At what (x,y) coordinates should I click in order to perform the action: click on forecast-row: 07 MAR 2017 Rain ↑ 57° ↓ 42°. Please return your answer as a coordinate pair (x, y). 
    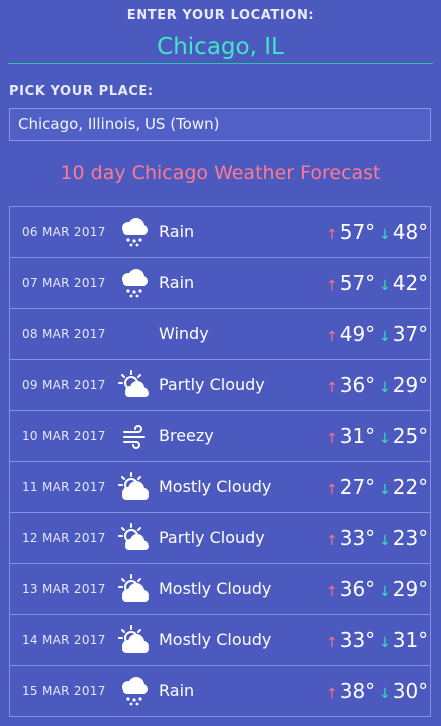
    Looking at the image, I should click on (220, 283).